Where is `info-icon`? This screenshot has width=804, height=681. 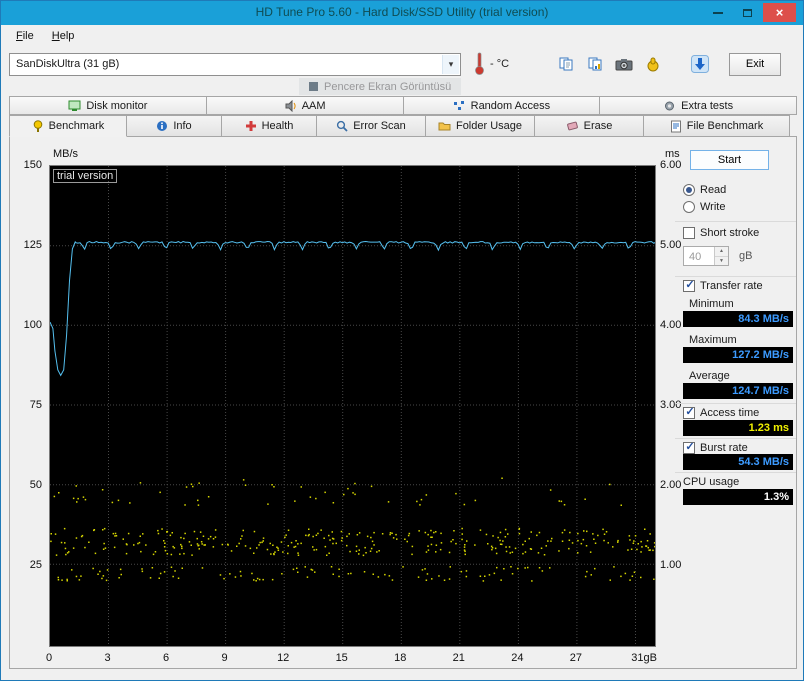 info-icon is located at coordinates (162, 126).